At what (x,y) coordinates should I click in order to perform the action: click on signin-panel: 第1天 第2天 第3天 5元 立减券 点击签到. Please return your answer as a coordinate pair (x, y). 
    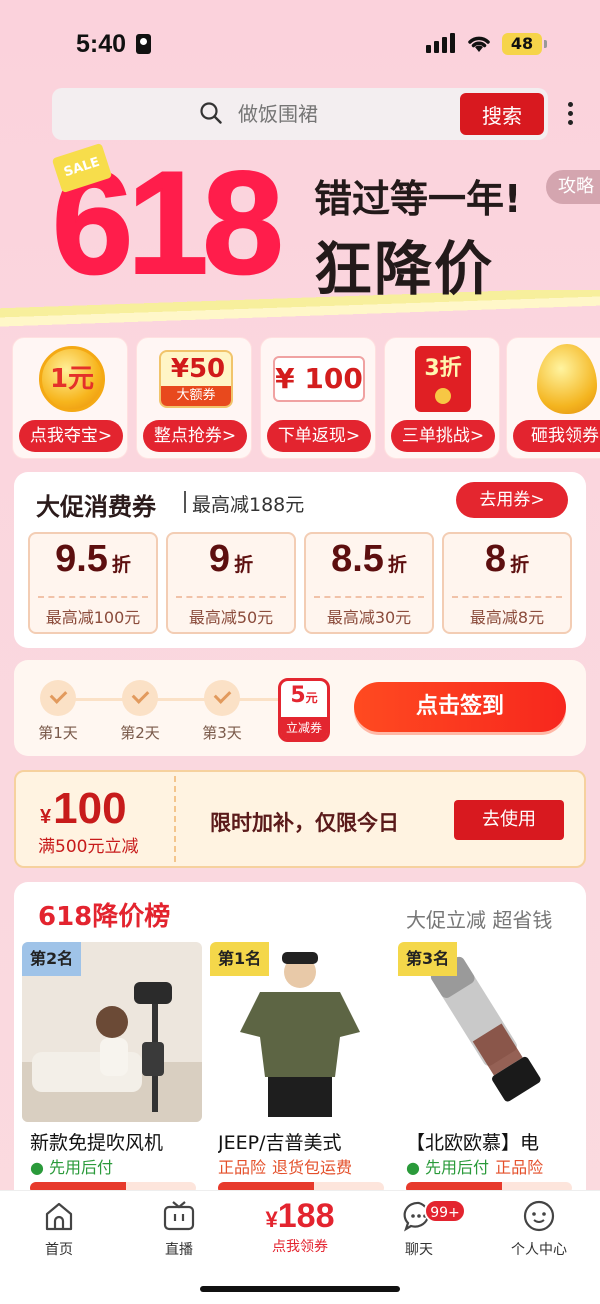
    Looking at the image, I should click on (300, 708).